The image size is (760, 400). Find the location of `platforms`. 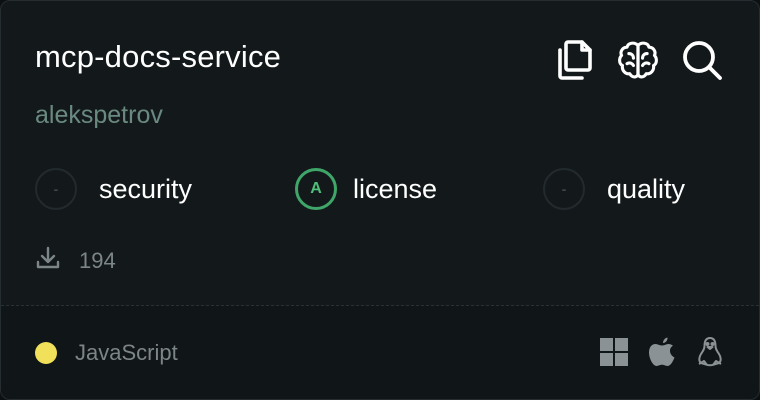

platforms is located at coordinates (662, 352).